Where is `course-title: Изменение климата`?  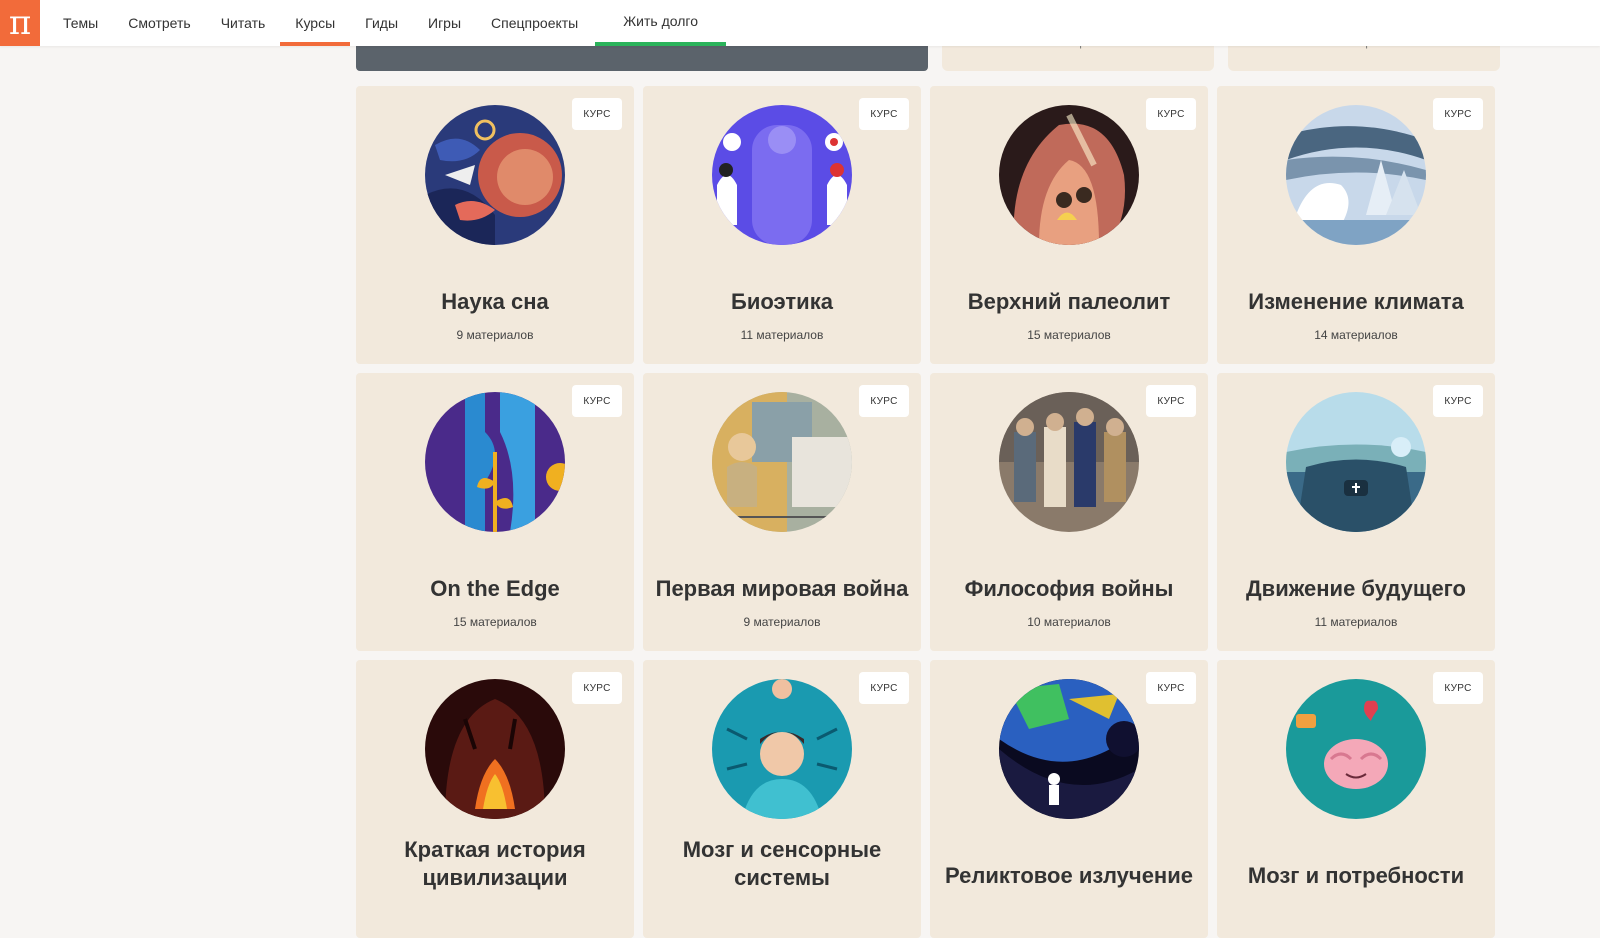 course-title: Изменение климата is located at coordinates (1356, 301).